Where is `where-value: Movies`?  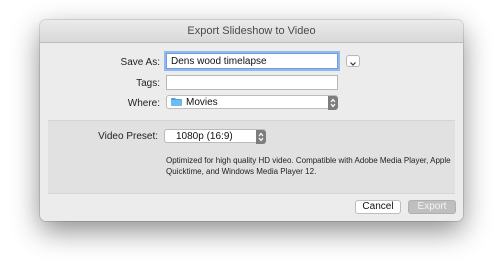
where-value: Movies is located at coordinates (202, 102).